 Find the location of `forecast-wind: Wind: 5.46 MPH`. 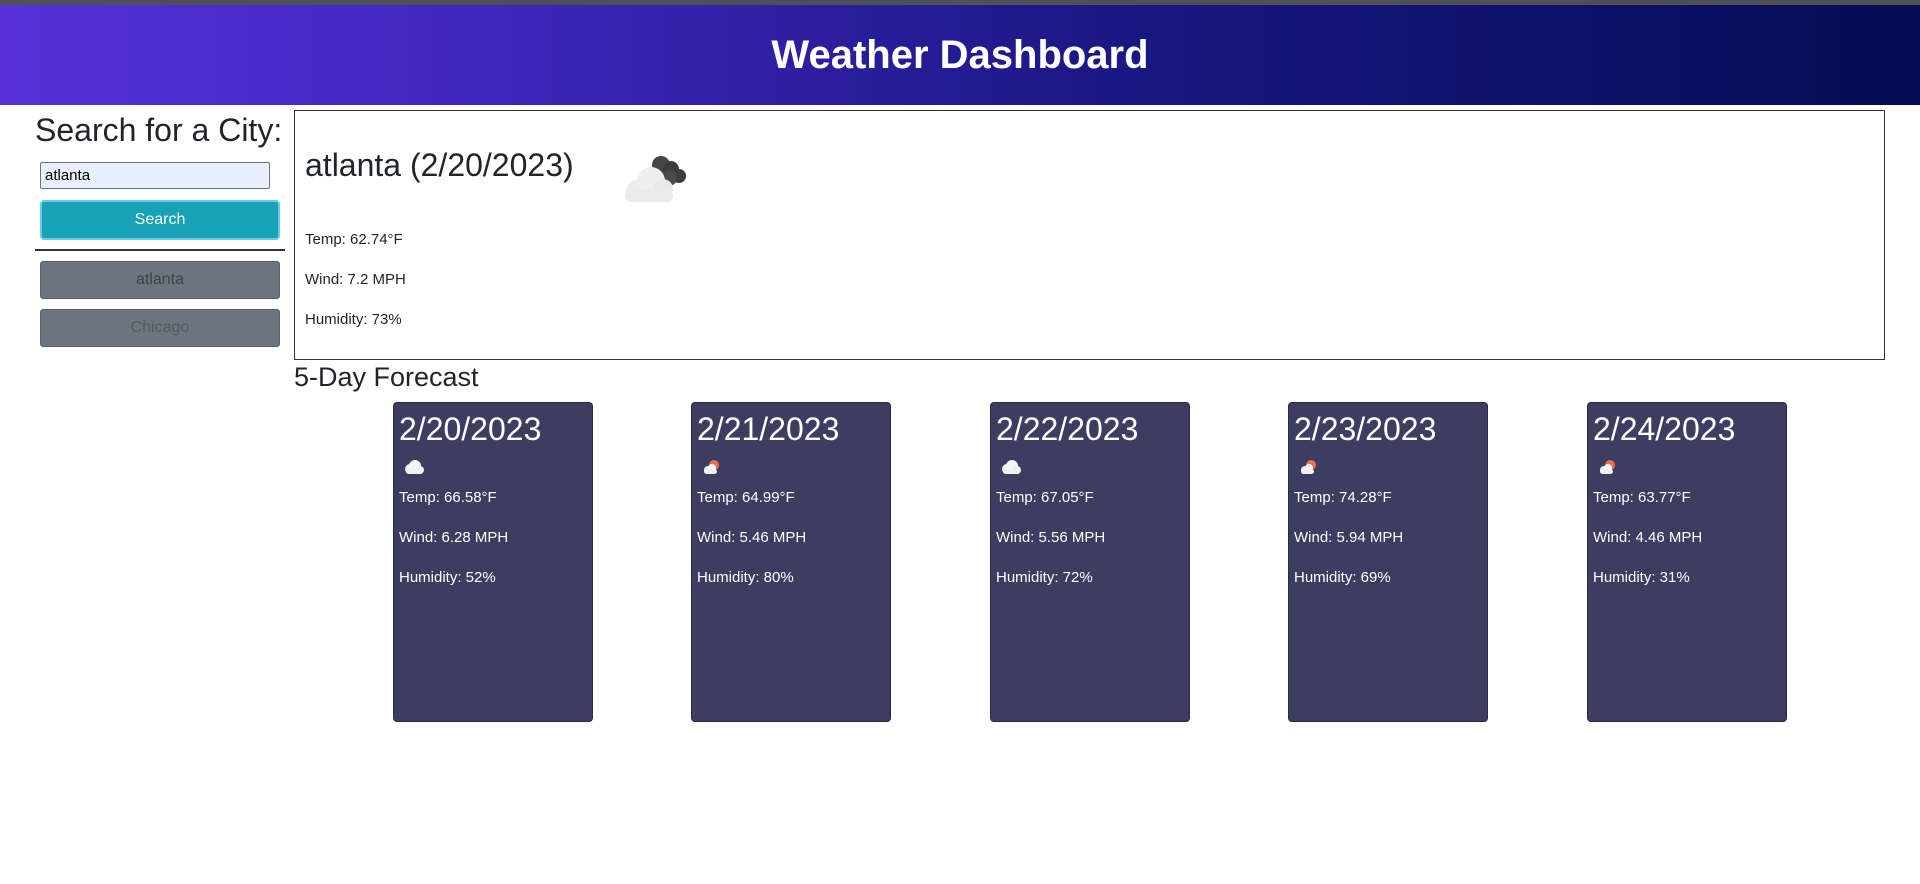

forecast-wind: Wind: 5.46 MPH is located at coordinates (752, 537).